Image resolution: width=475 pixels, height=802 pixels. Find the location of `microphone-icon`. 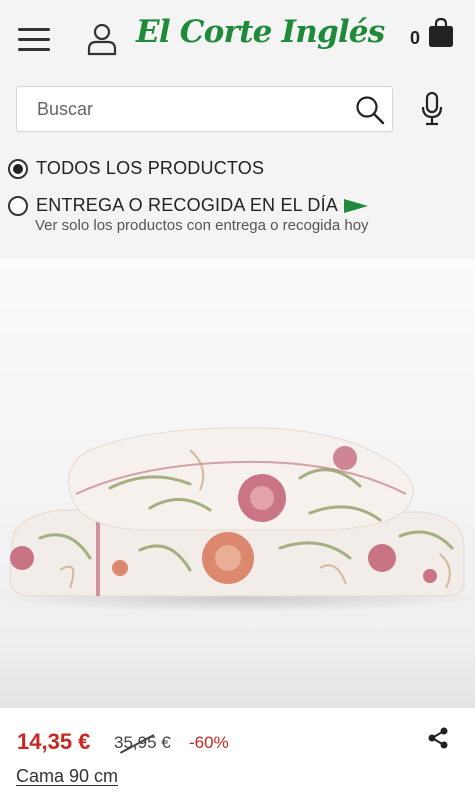

microphone-icon is located at coordinates (432, 109).